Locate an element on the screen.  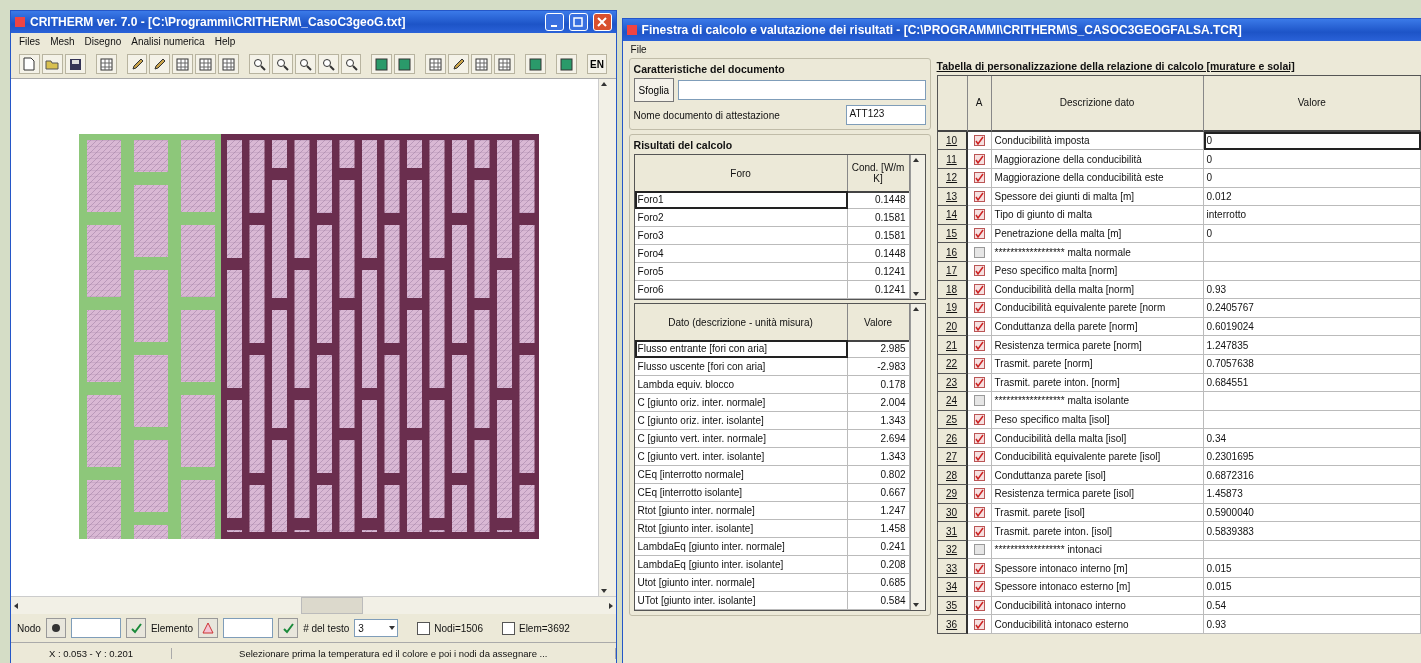
table-cell: 0.6019024 is located at coordinates (1312, 327).